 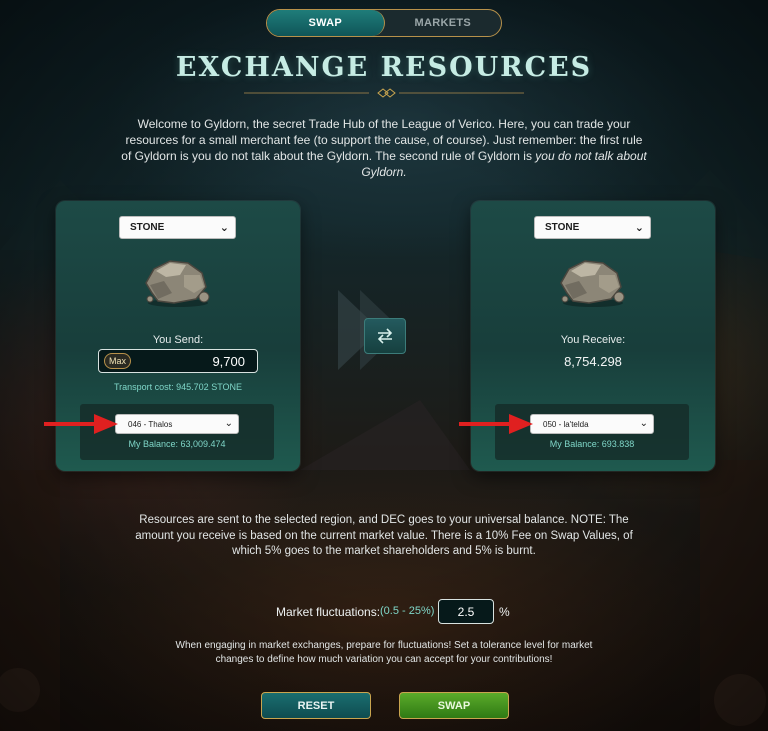 What do you see at coordinates (147, 227) in the screenshot?
I see `send-resource-value: STONE` at bounding box center [147, 227].